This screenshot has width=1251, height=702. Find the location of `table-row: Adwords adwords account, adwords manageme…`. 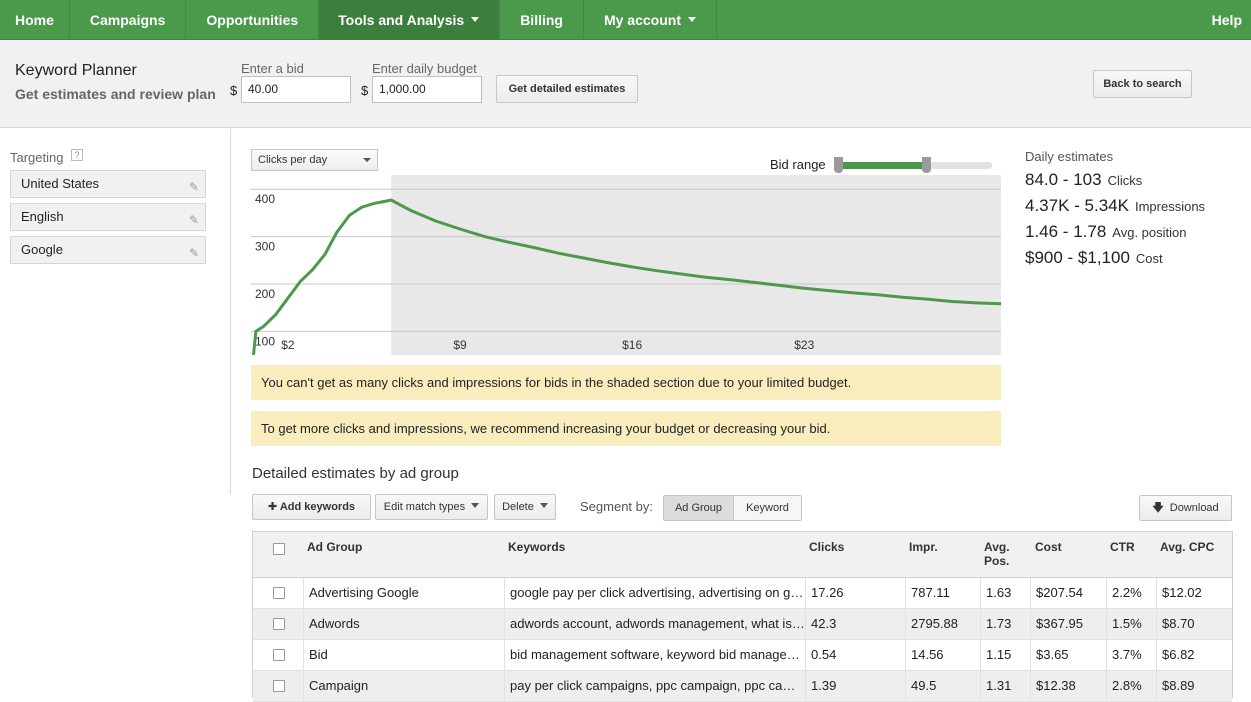

table-row: Adwords adwords account, adwords manageme… is located at coordinates (742, 624).